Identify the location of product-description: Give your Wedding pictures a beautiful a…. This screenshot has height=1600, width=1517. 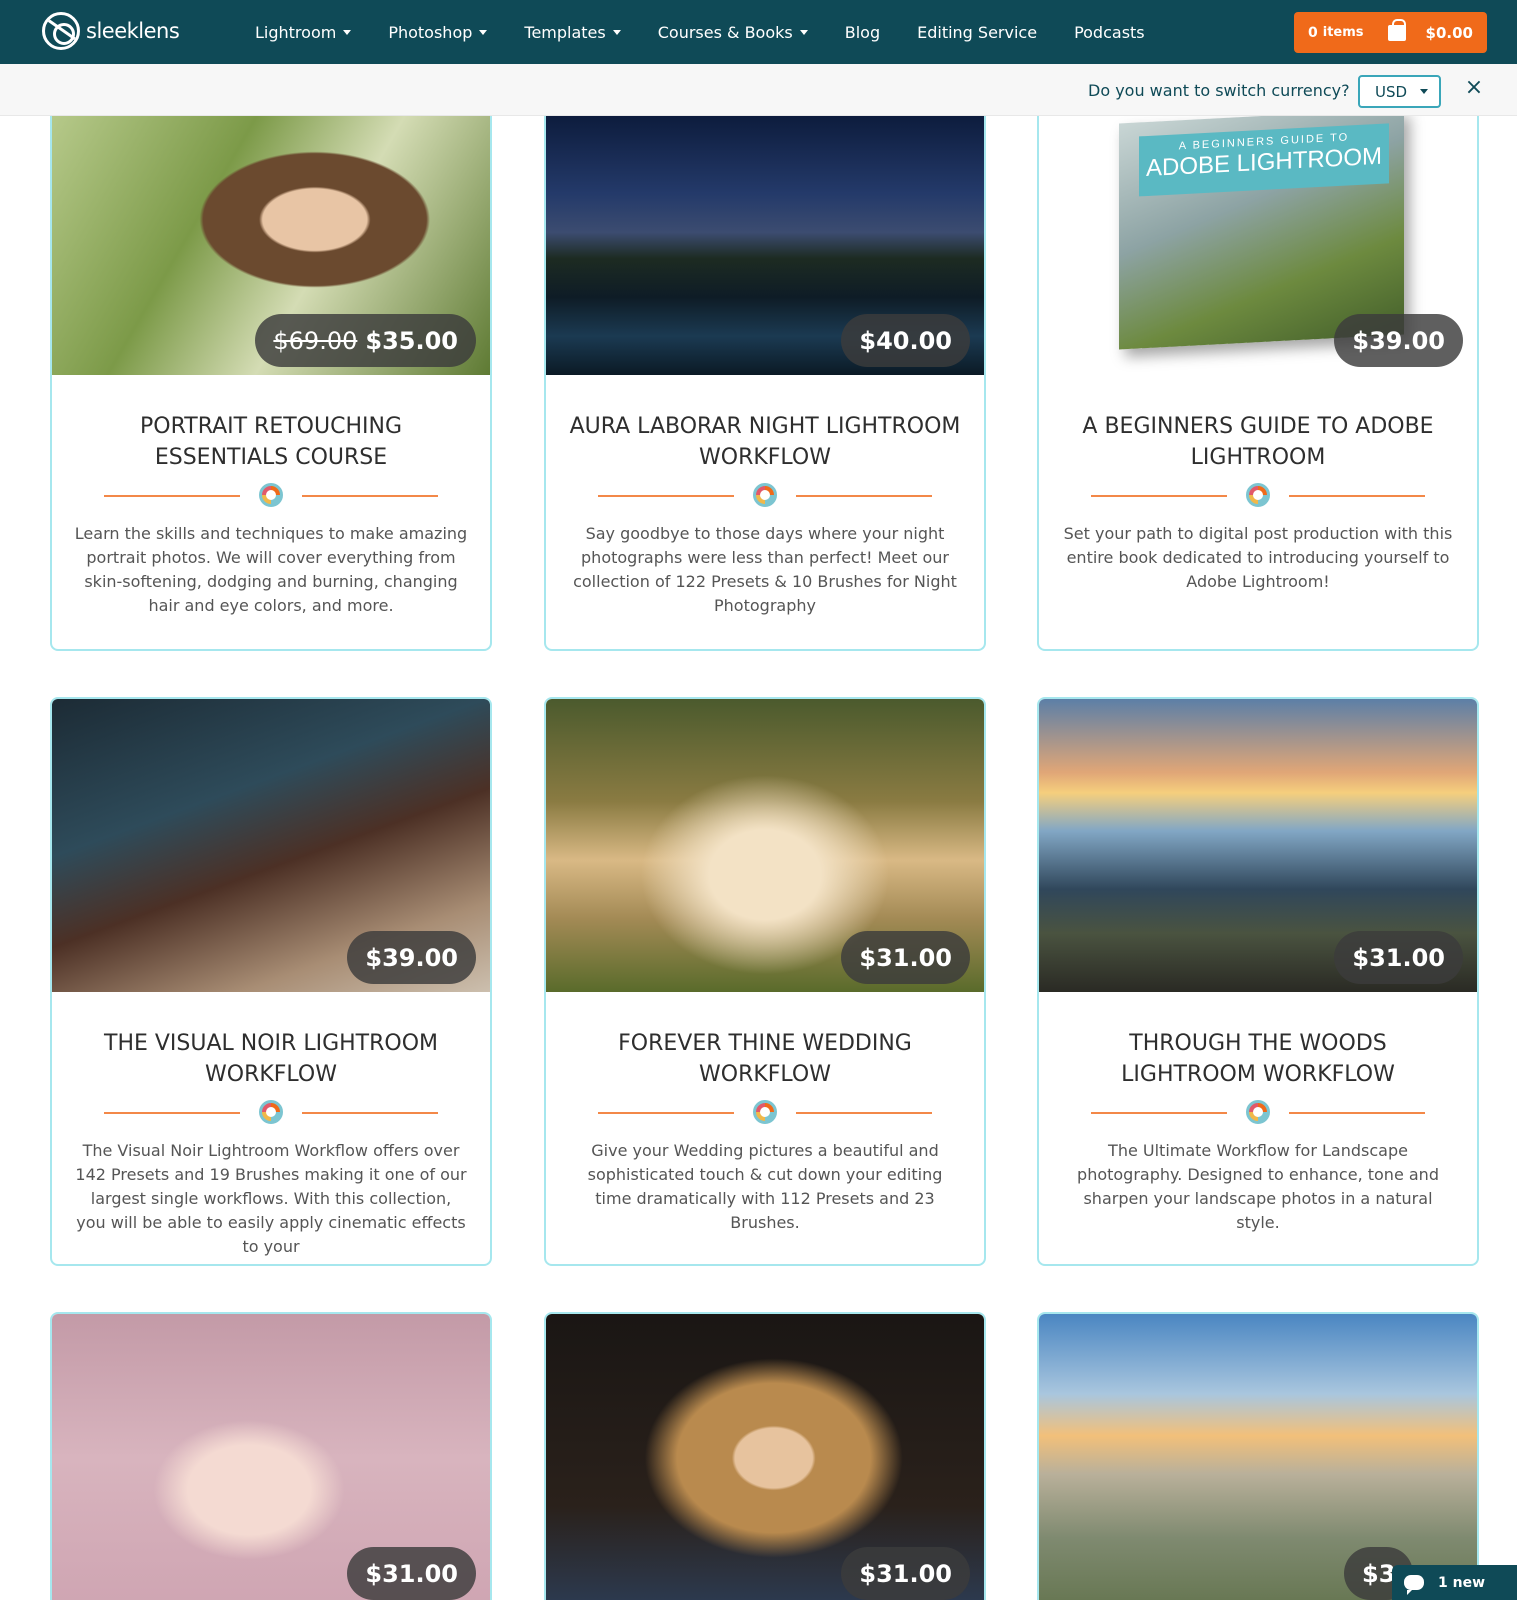
(765, 1186).